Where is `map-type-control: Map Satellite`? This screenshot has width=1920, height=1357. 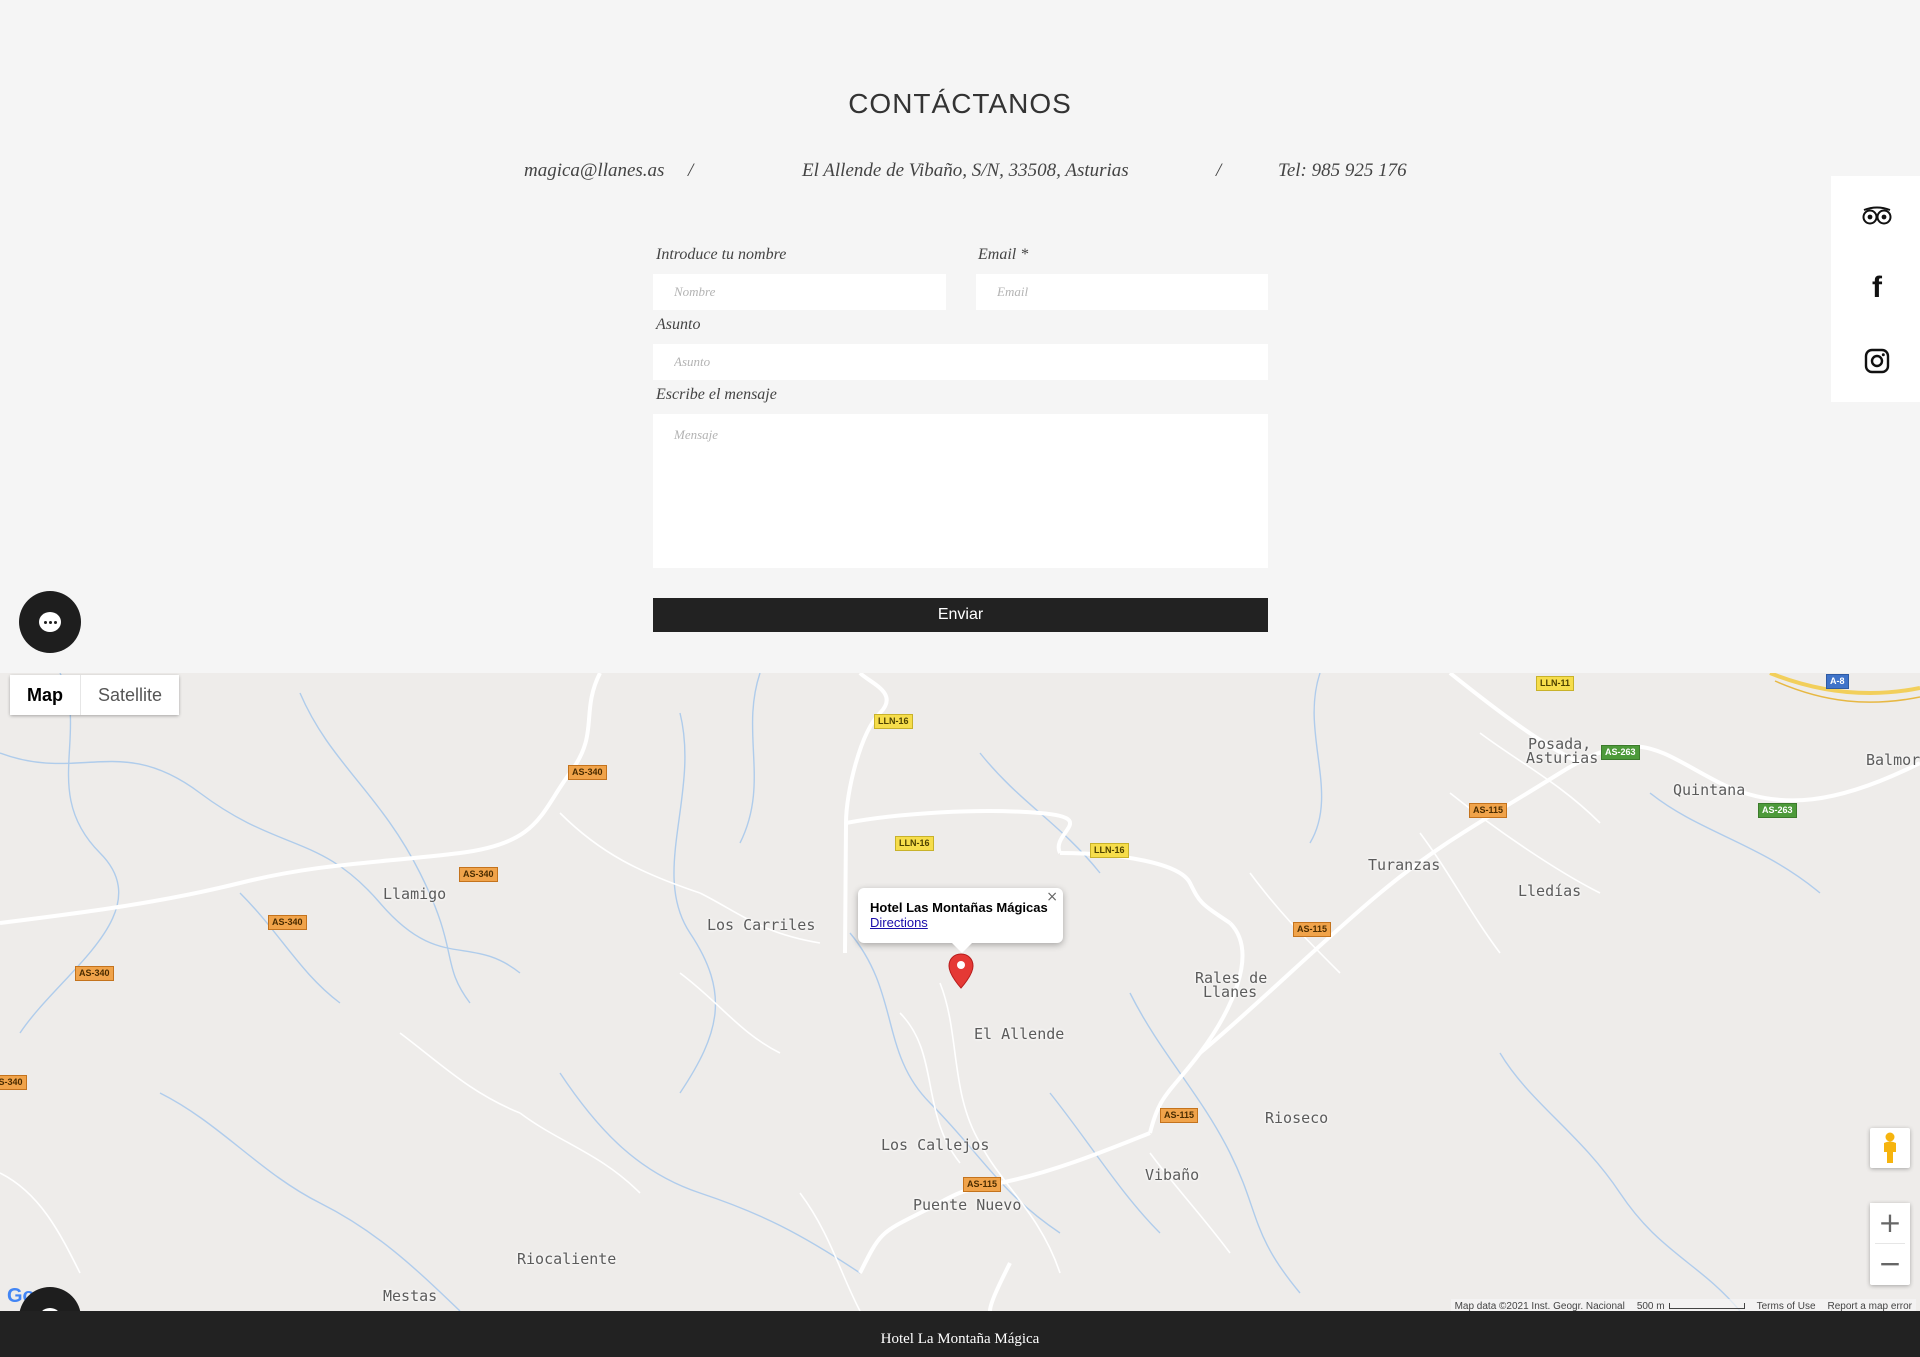
map-type-control: Map Satellite is located at coordinates (95, 695).